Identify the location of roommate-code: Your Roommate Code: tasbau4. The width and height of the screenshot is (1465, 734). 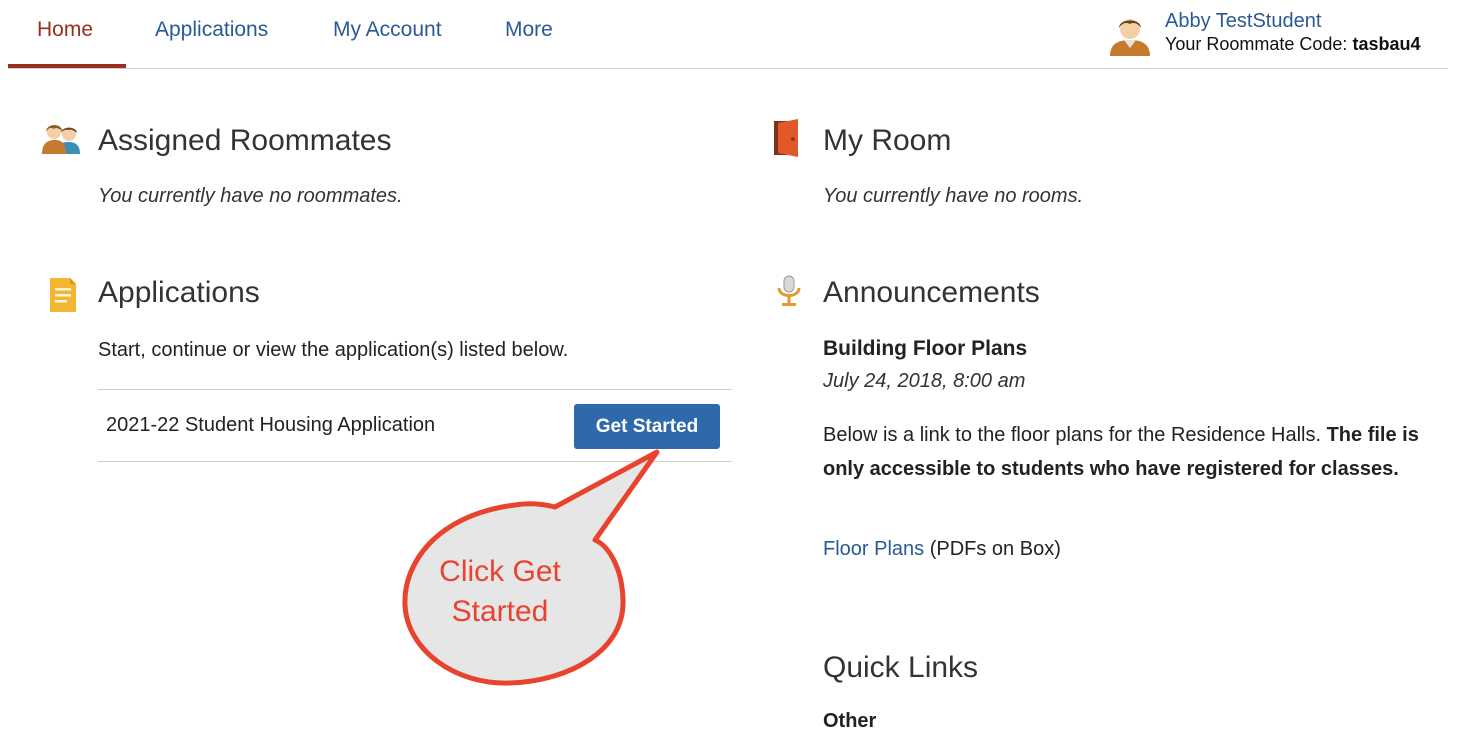
(1309, 44).